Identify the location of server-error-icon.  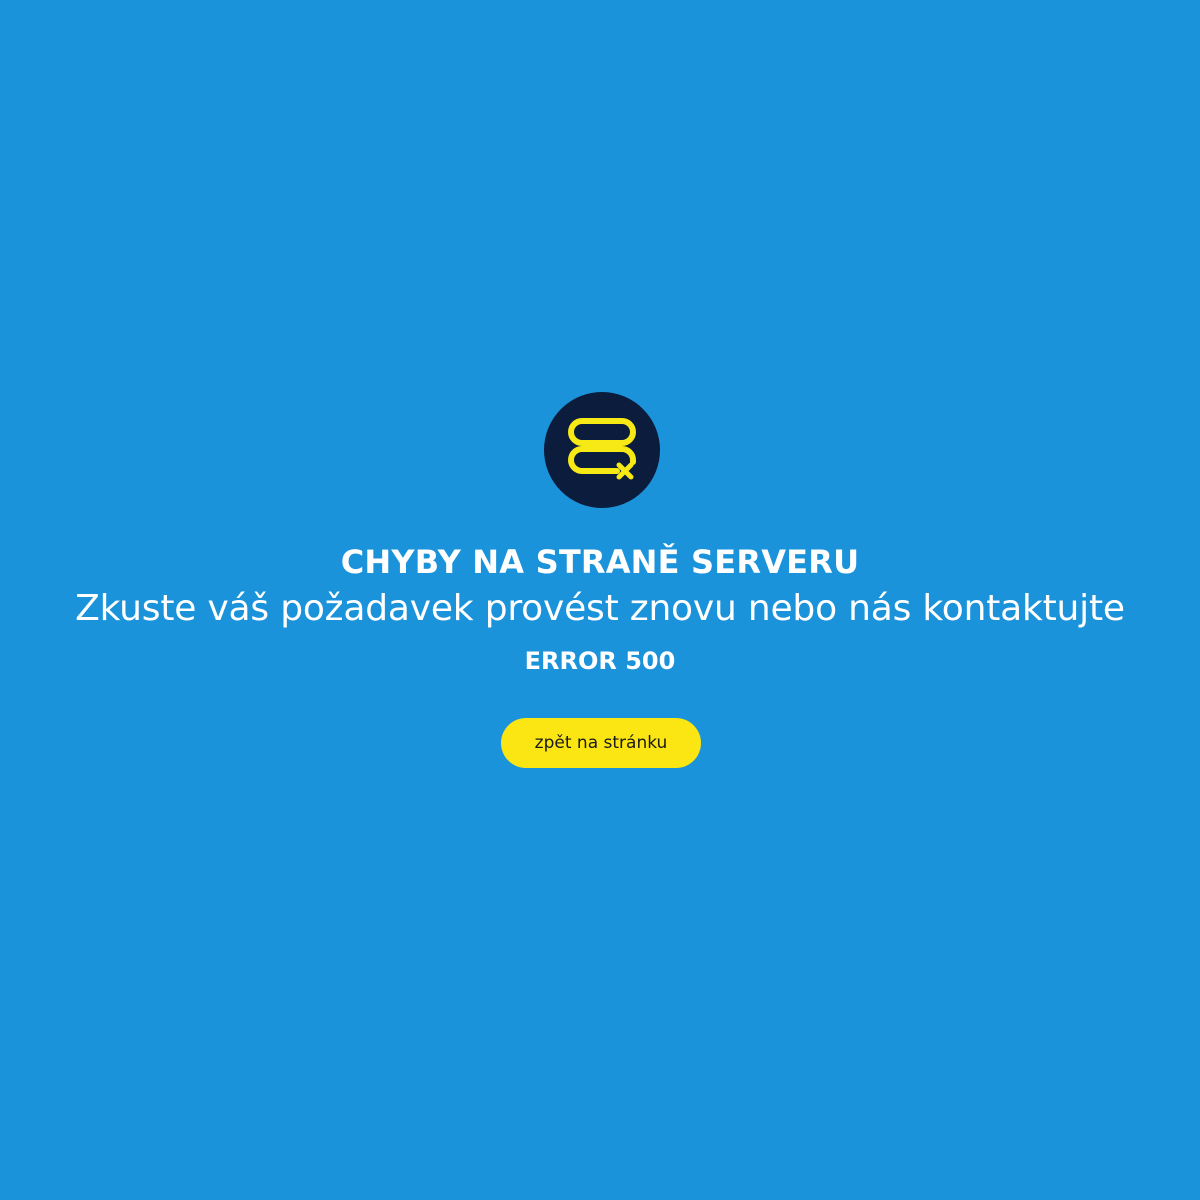
(602, 450).